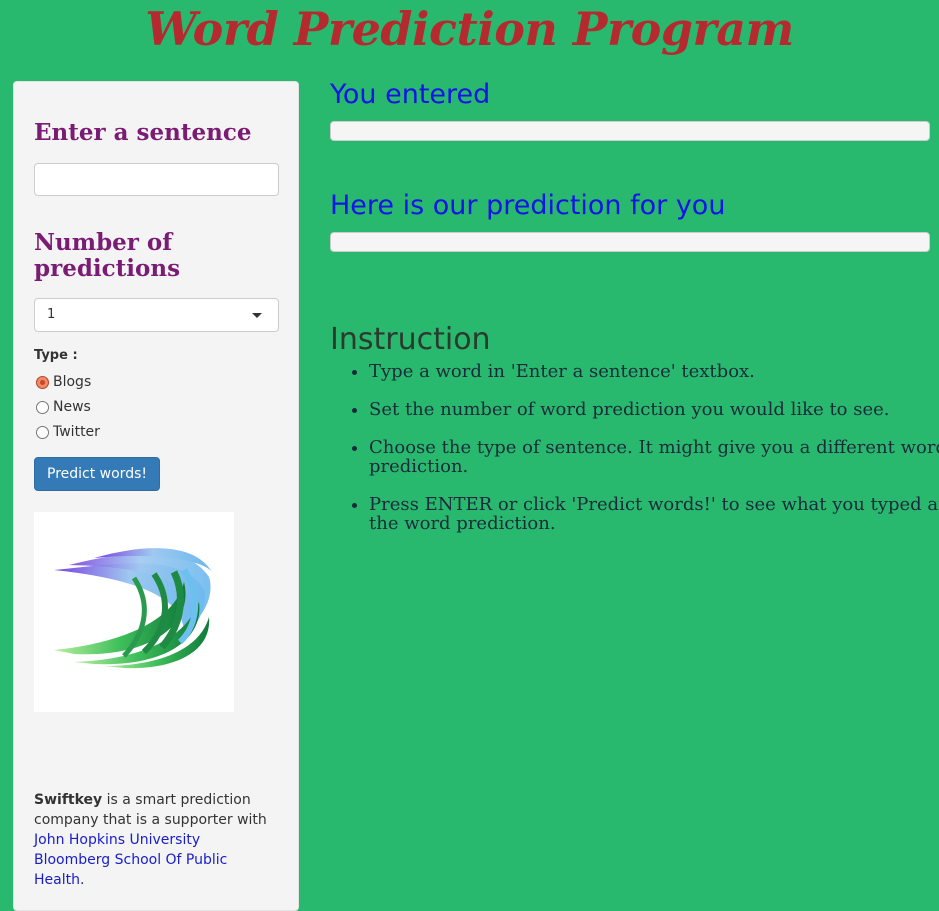  What do you see at coordinates (76, 432) in the screenshot?
I see `type-option-label: Twitter` at bounding box center [76, 432].